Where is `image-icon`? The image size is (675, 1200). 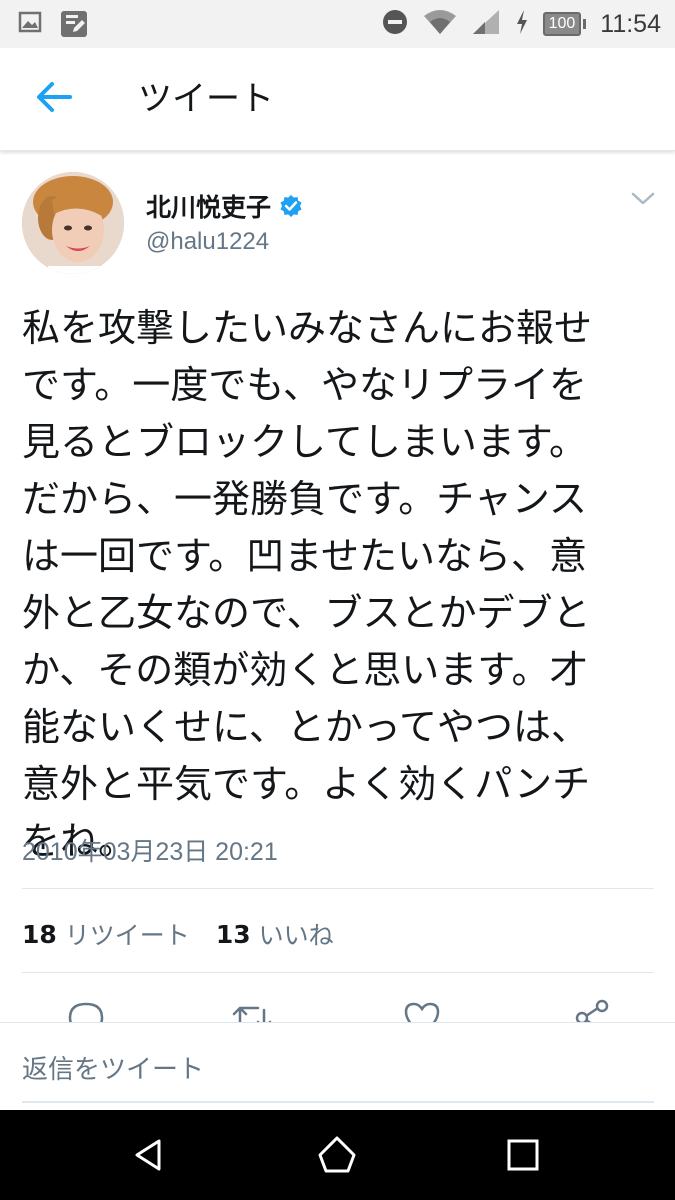 image-icon is located at coordinates (30, 26).